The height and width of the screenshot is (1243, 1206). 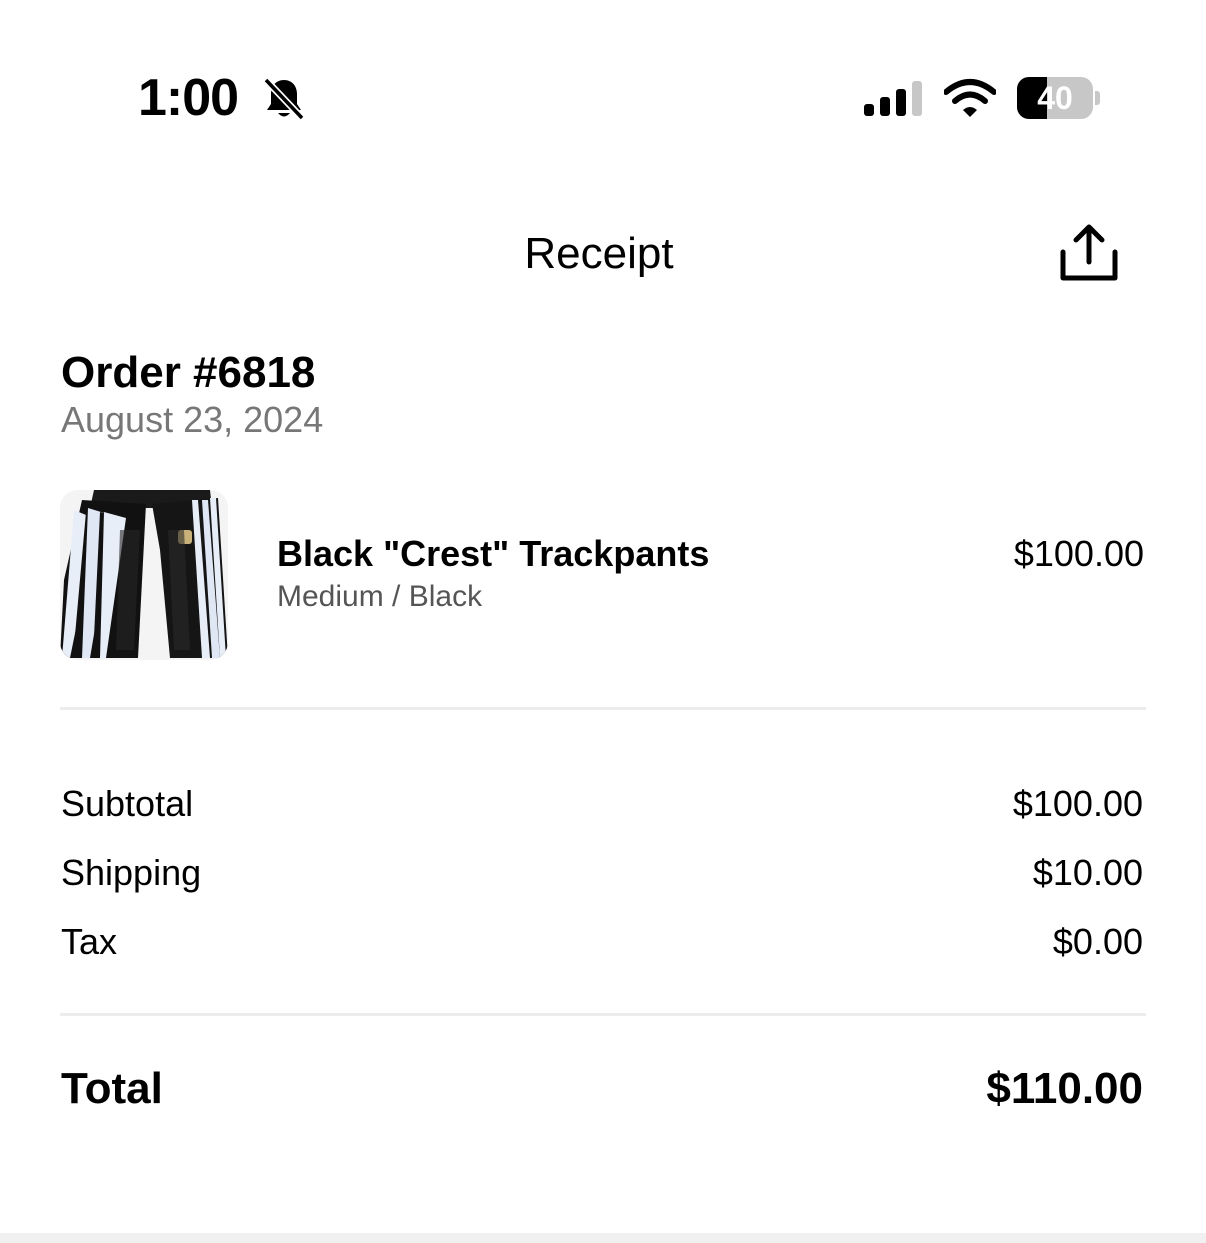 I want to click on total-label: Total, so click(x=112, y=1088).